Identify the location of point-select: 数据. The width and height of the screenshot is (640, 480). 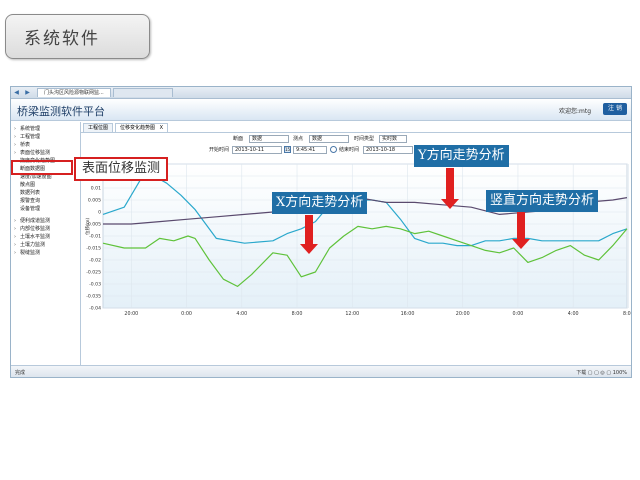
(329, 139).